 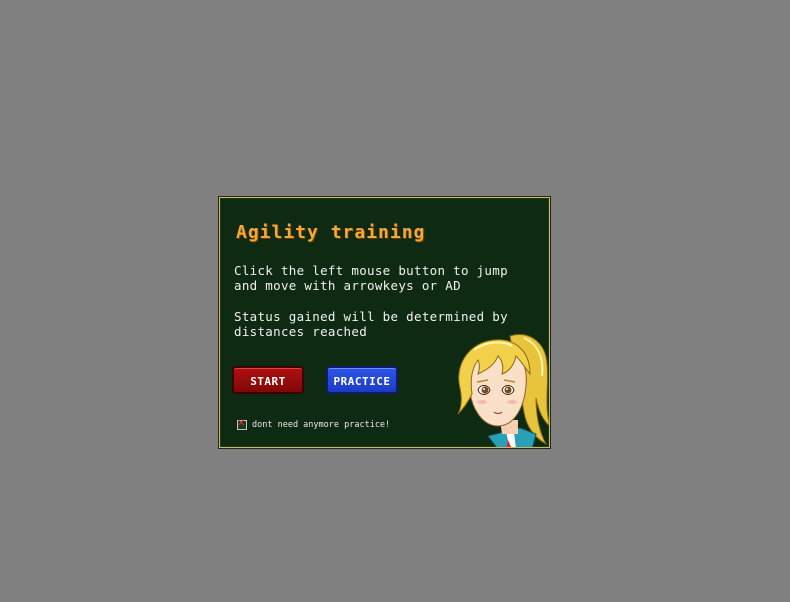 What do you see at coordinates (301, 331) in the screenshot?
I see `status-text-line-2: distances reached` at bounding box center [301, 331].